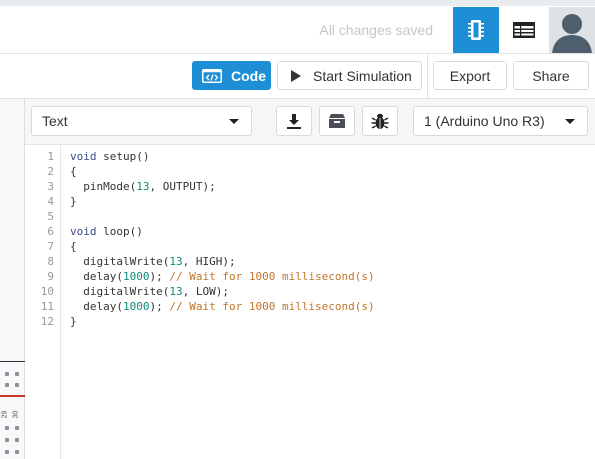 Image resolution: width=595 pixels, height=459 pixels. I want to click on user-avatar-icon, so click(572, 30).